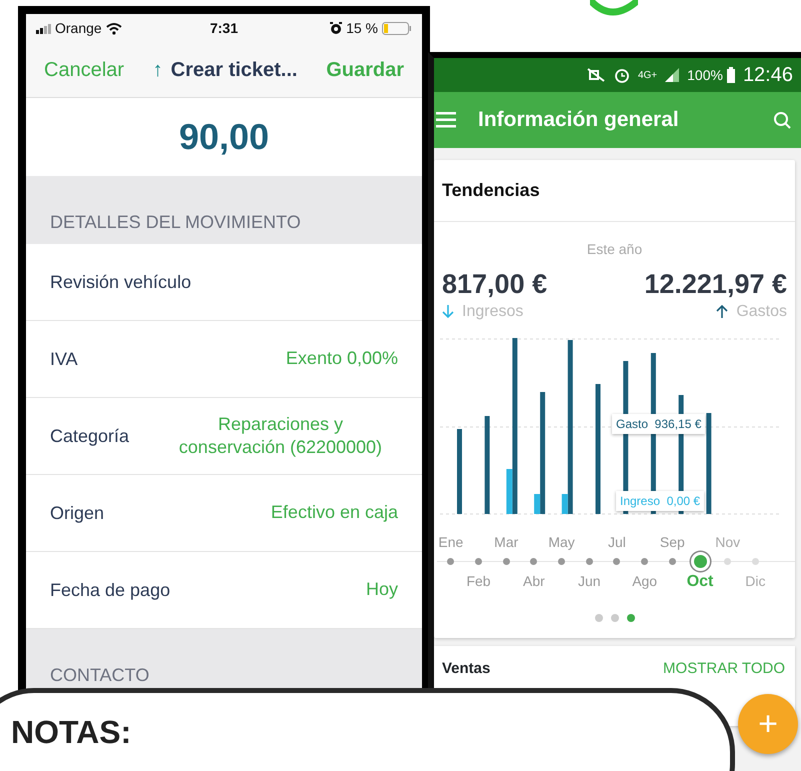 This screenshot has width=801, height=771. Describe the element at coordinates (724, 669) in the screenshot. I see `show-all-link: MOSTRAR TODO` at that location.